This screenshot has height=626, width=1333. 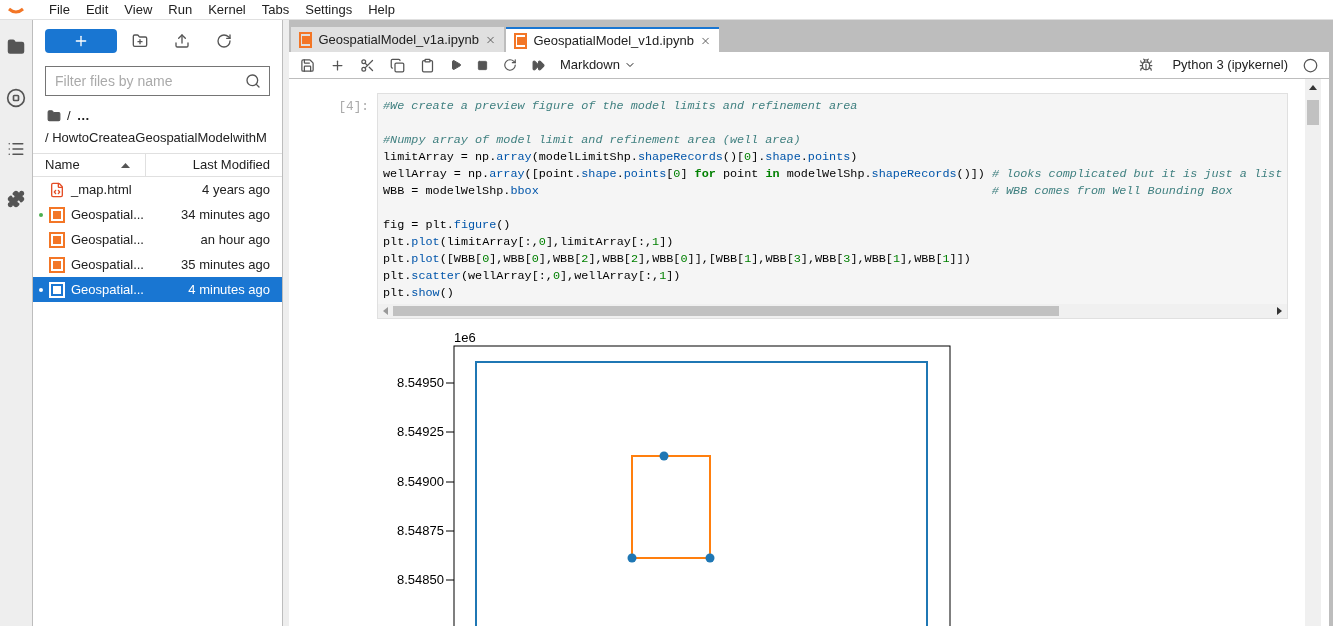 I want to click on current-path: / HowtoCreateaGeospatialModelwithM, so click(x=156, y=137).